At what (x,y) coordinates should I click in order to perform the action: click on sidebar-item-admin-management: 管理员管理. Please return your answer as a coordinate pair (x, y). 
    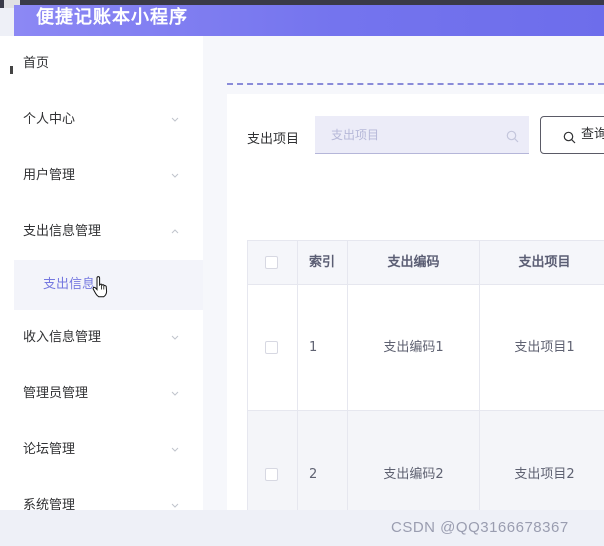
    Looking at the image, I should click on (108, 394).